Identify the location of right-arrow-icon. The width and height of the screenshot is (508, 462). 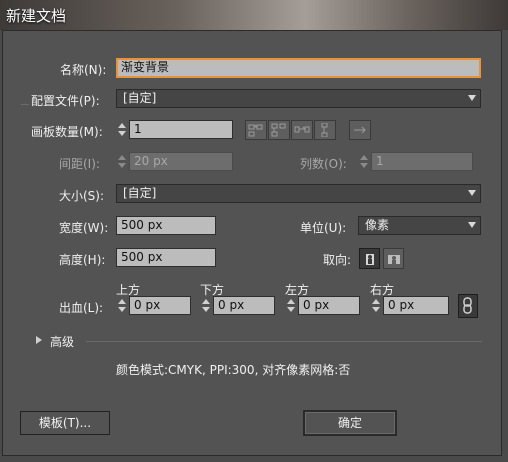
(360, 130).